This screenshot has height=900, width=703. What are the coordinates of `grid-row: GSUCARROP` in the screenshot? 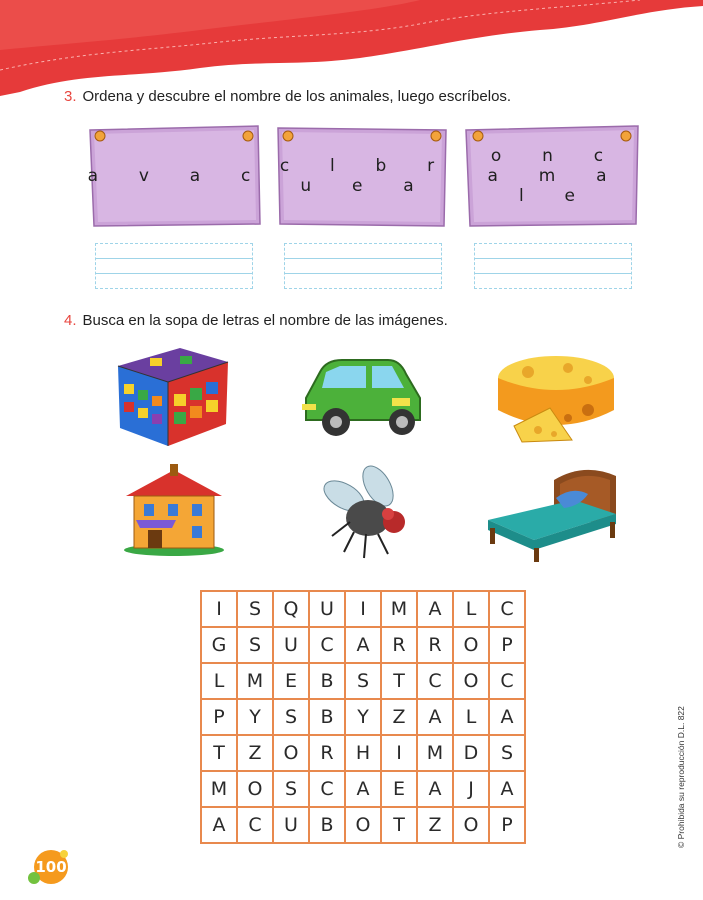 It's located at (363, 645).